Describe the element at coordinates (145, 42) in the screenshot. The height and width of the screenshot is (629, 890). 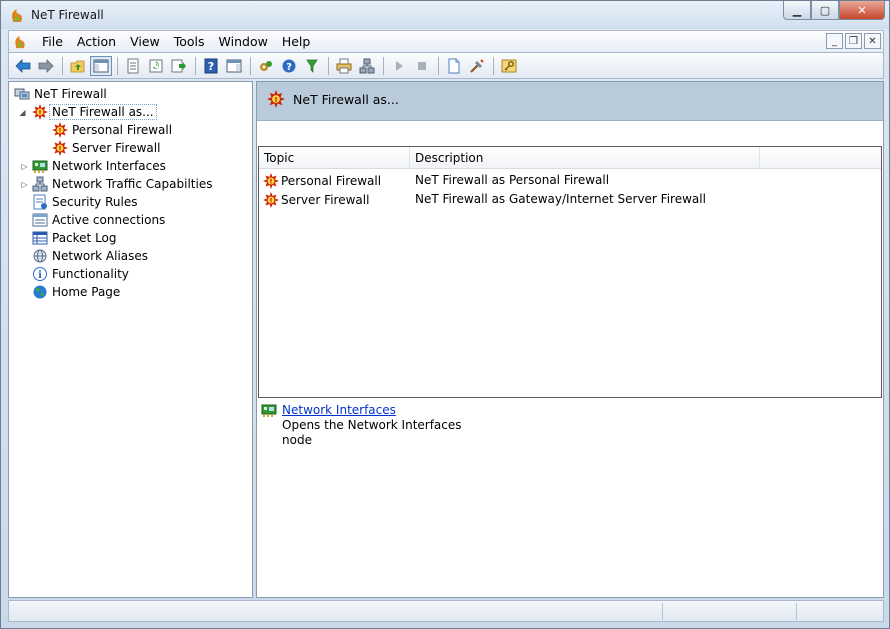
I see `menu-view: View` at that location.